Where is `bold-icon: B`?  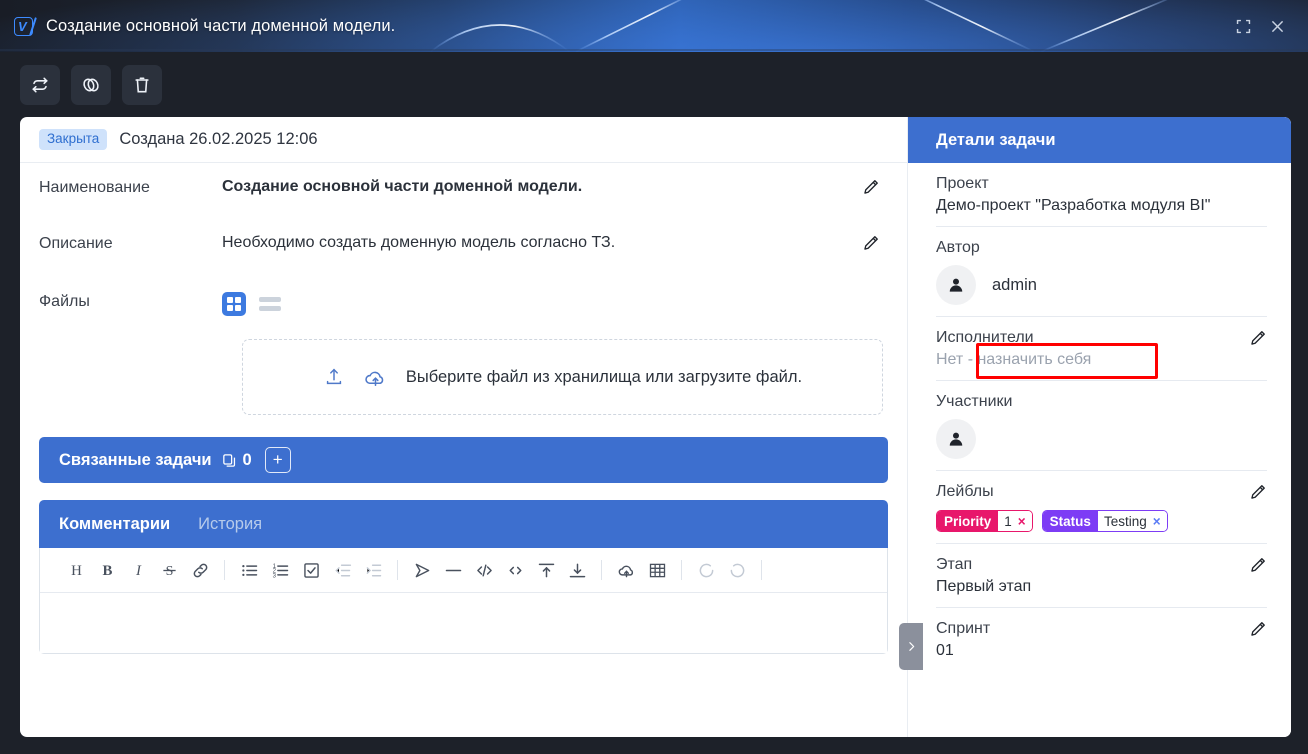 bold-icon: B is located at coordinates (107, 570).